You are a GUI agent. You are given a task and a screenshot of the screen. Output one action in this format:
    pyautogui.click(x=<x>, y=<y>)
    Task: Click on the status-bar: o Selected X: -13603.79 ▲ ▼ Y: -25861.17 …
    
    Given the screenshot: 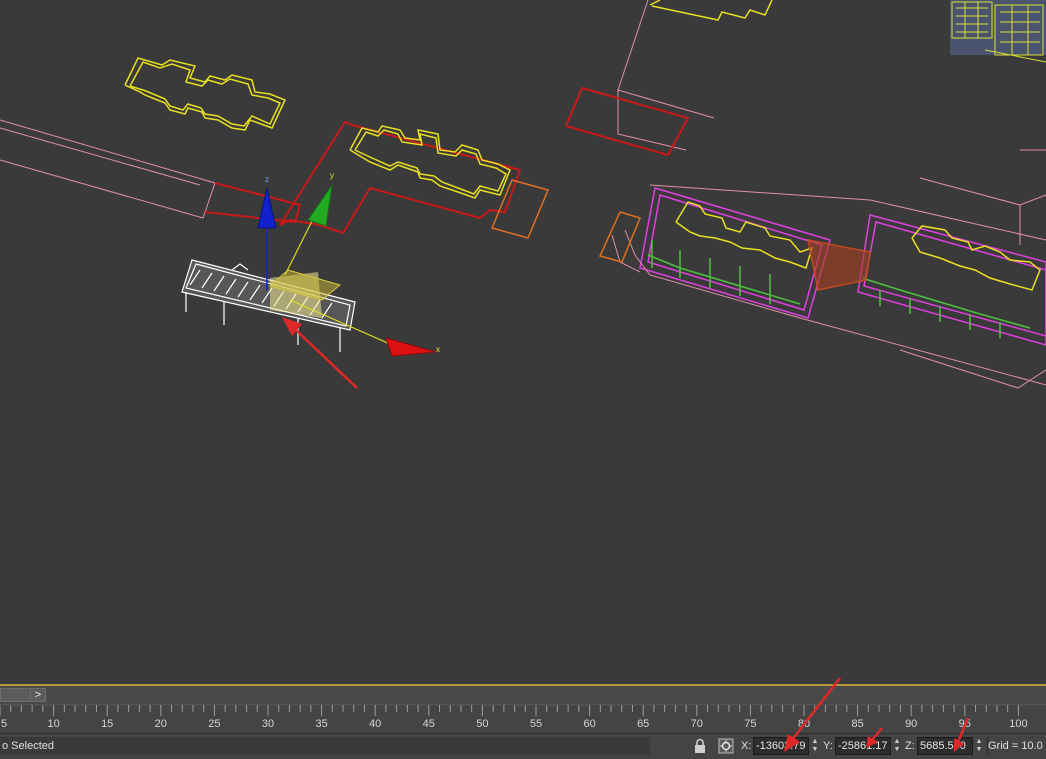 What is the action you would take?
    pyautogui.click(x=523, y=745)
    